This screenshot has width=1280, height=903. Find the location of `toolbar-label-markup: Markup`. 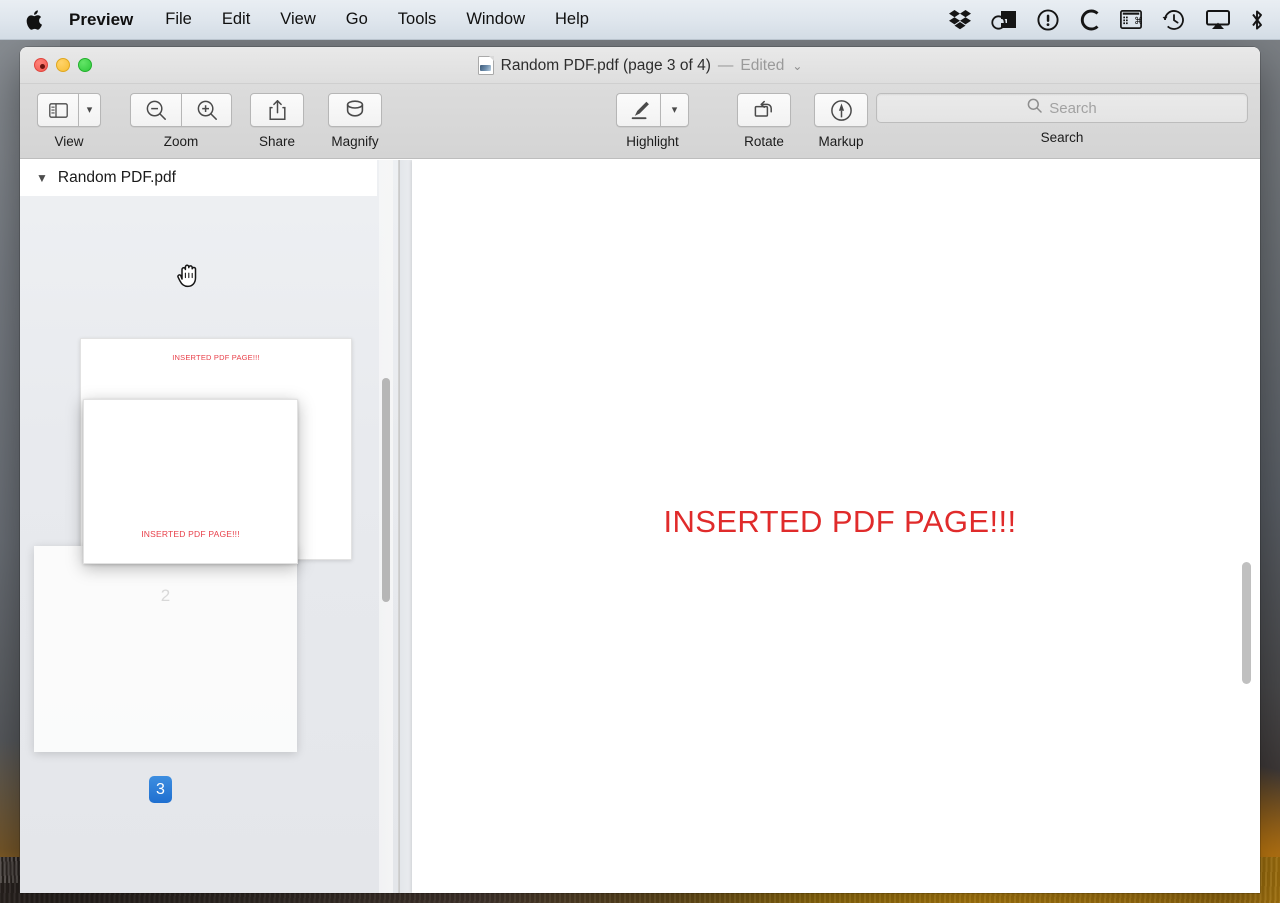

toolbar-label-markup: Markup is located at coordinates (841, 141).